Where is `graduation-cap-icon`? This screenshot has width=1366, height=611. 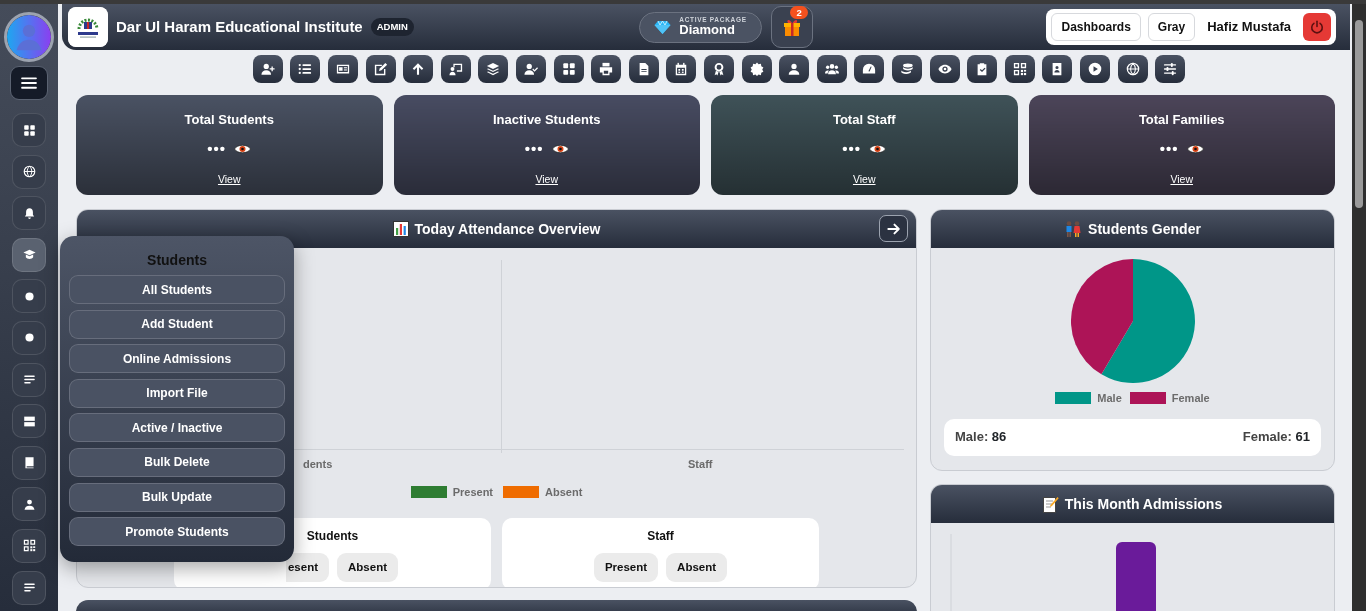
graduation-cap-icon is located at coordinates (29, 255).